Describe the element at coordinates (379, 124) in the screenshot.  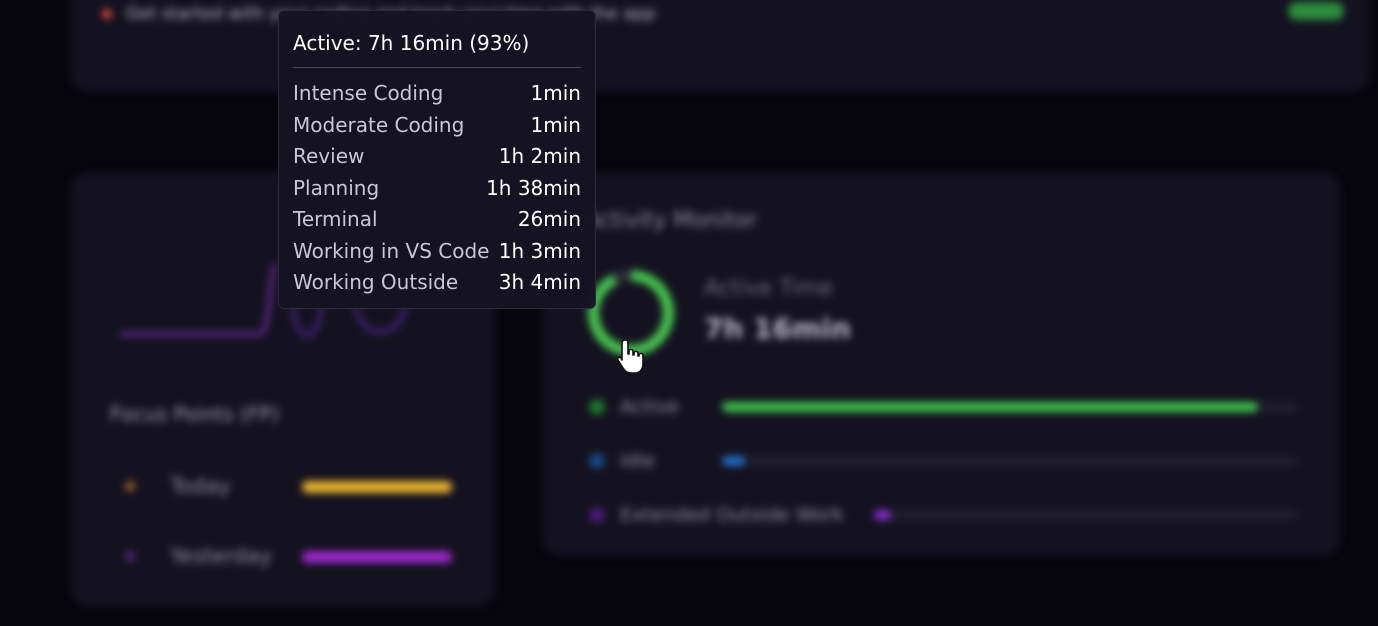
I see `tooltip-row-name: Moderate Coding` at that location.